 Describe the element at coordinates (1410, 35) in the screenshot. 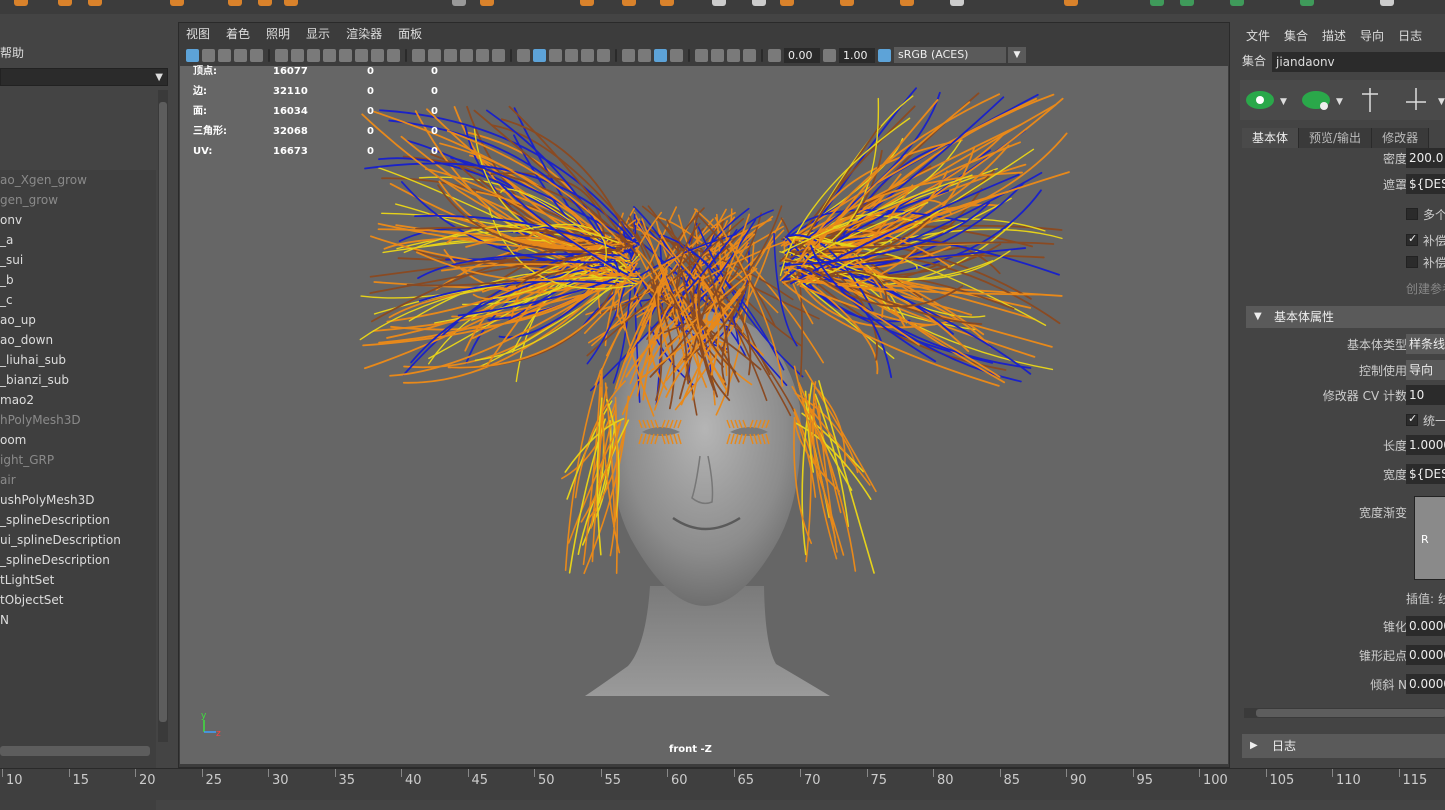

I see `attribute-menu-item: 日志` at that location.